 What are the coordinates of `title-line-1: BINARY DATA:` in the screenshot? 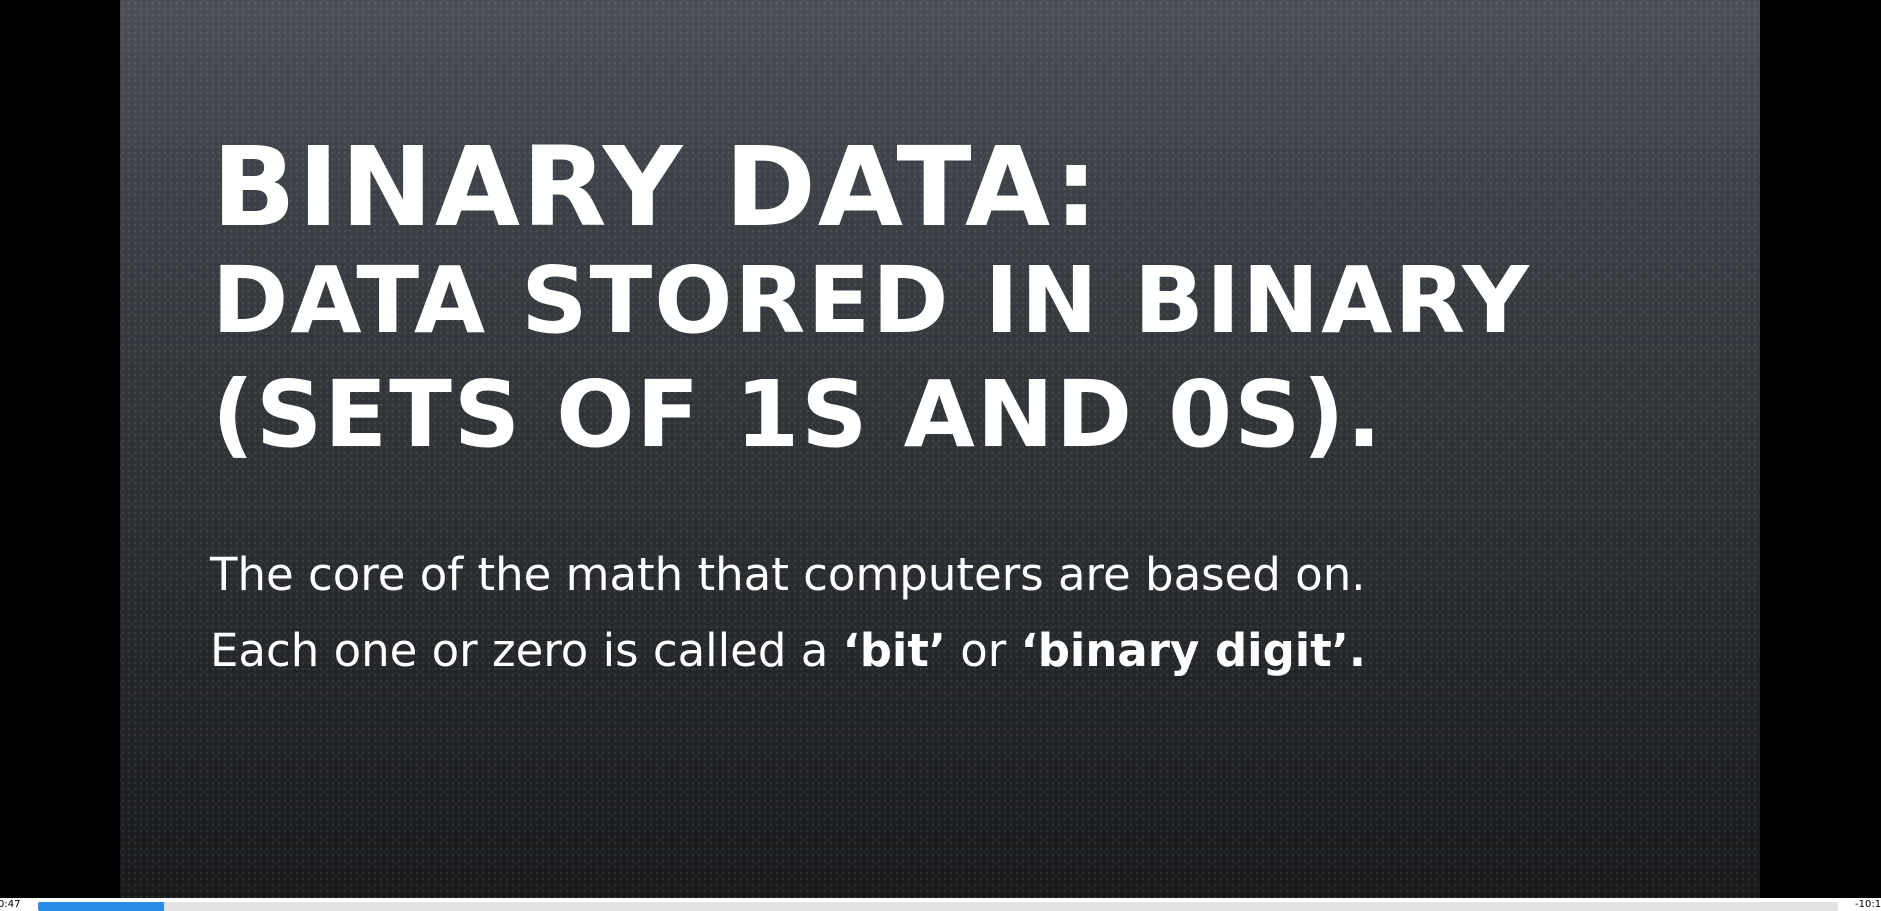 It's located at (656, 187).